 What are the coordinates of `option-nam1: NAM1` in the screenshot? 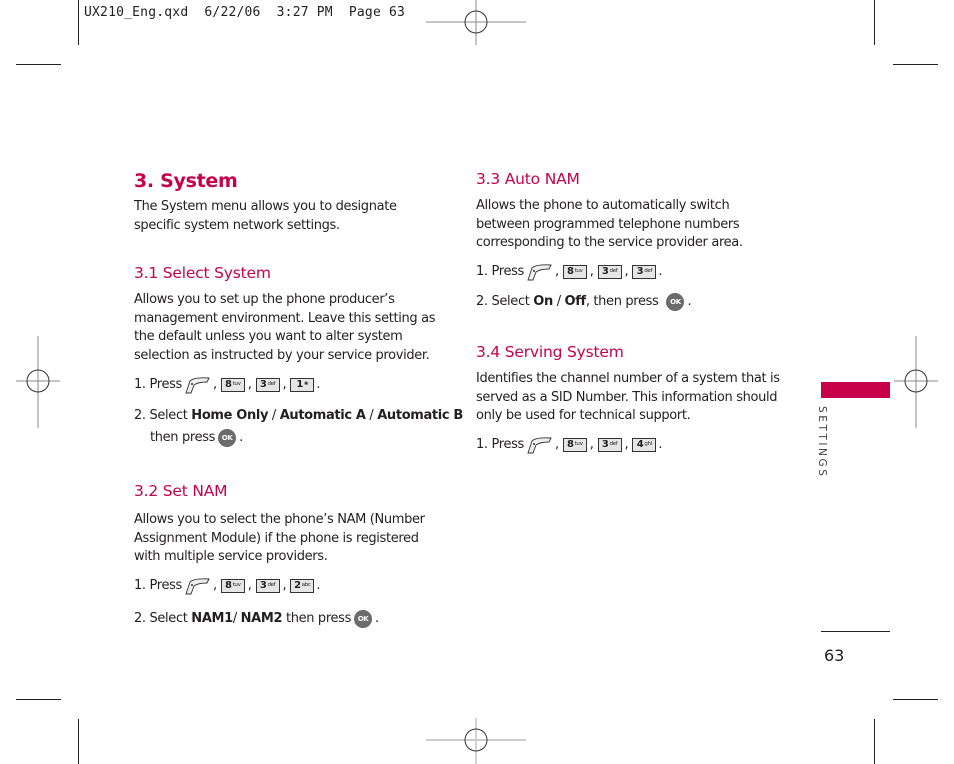 It's located at (212, 618).